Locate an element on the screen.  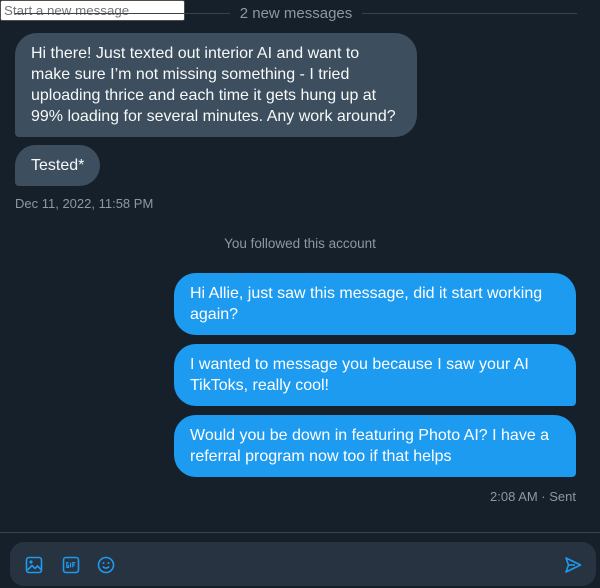
divider-line-right is located at coordinates (469, 13).